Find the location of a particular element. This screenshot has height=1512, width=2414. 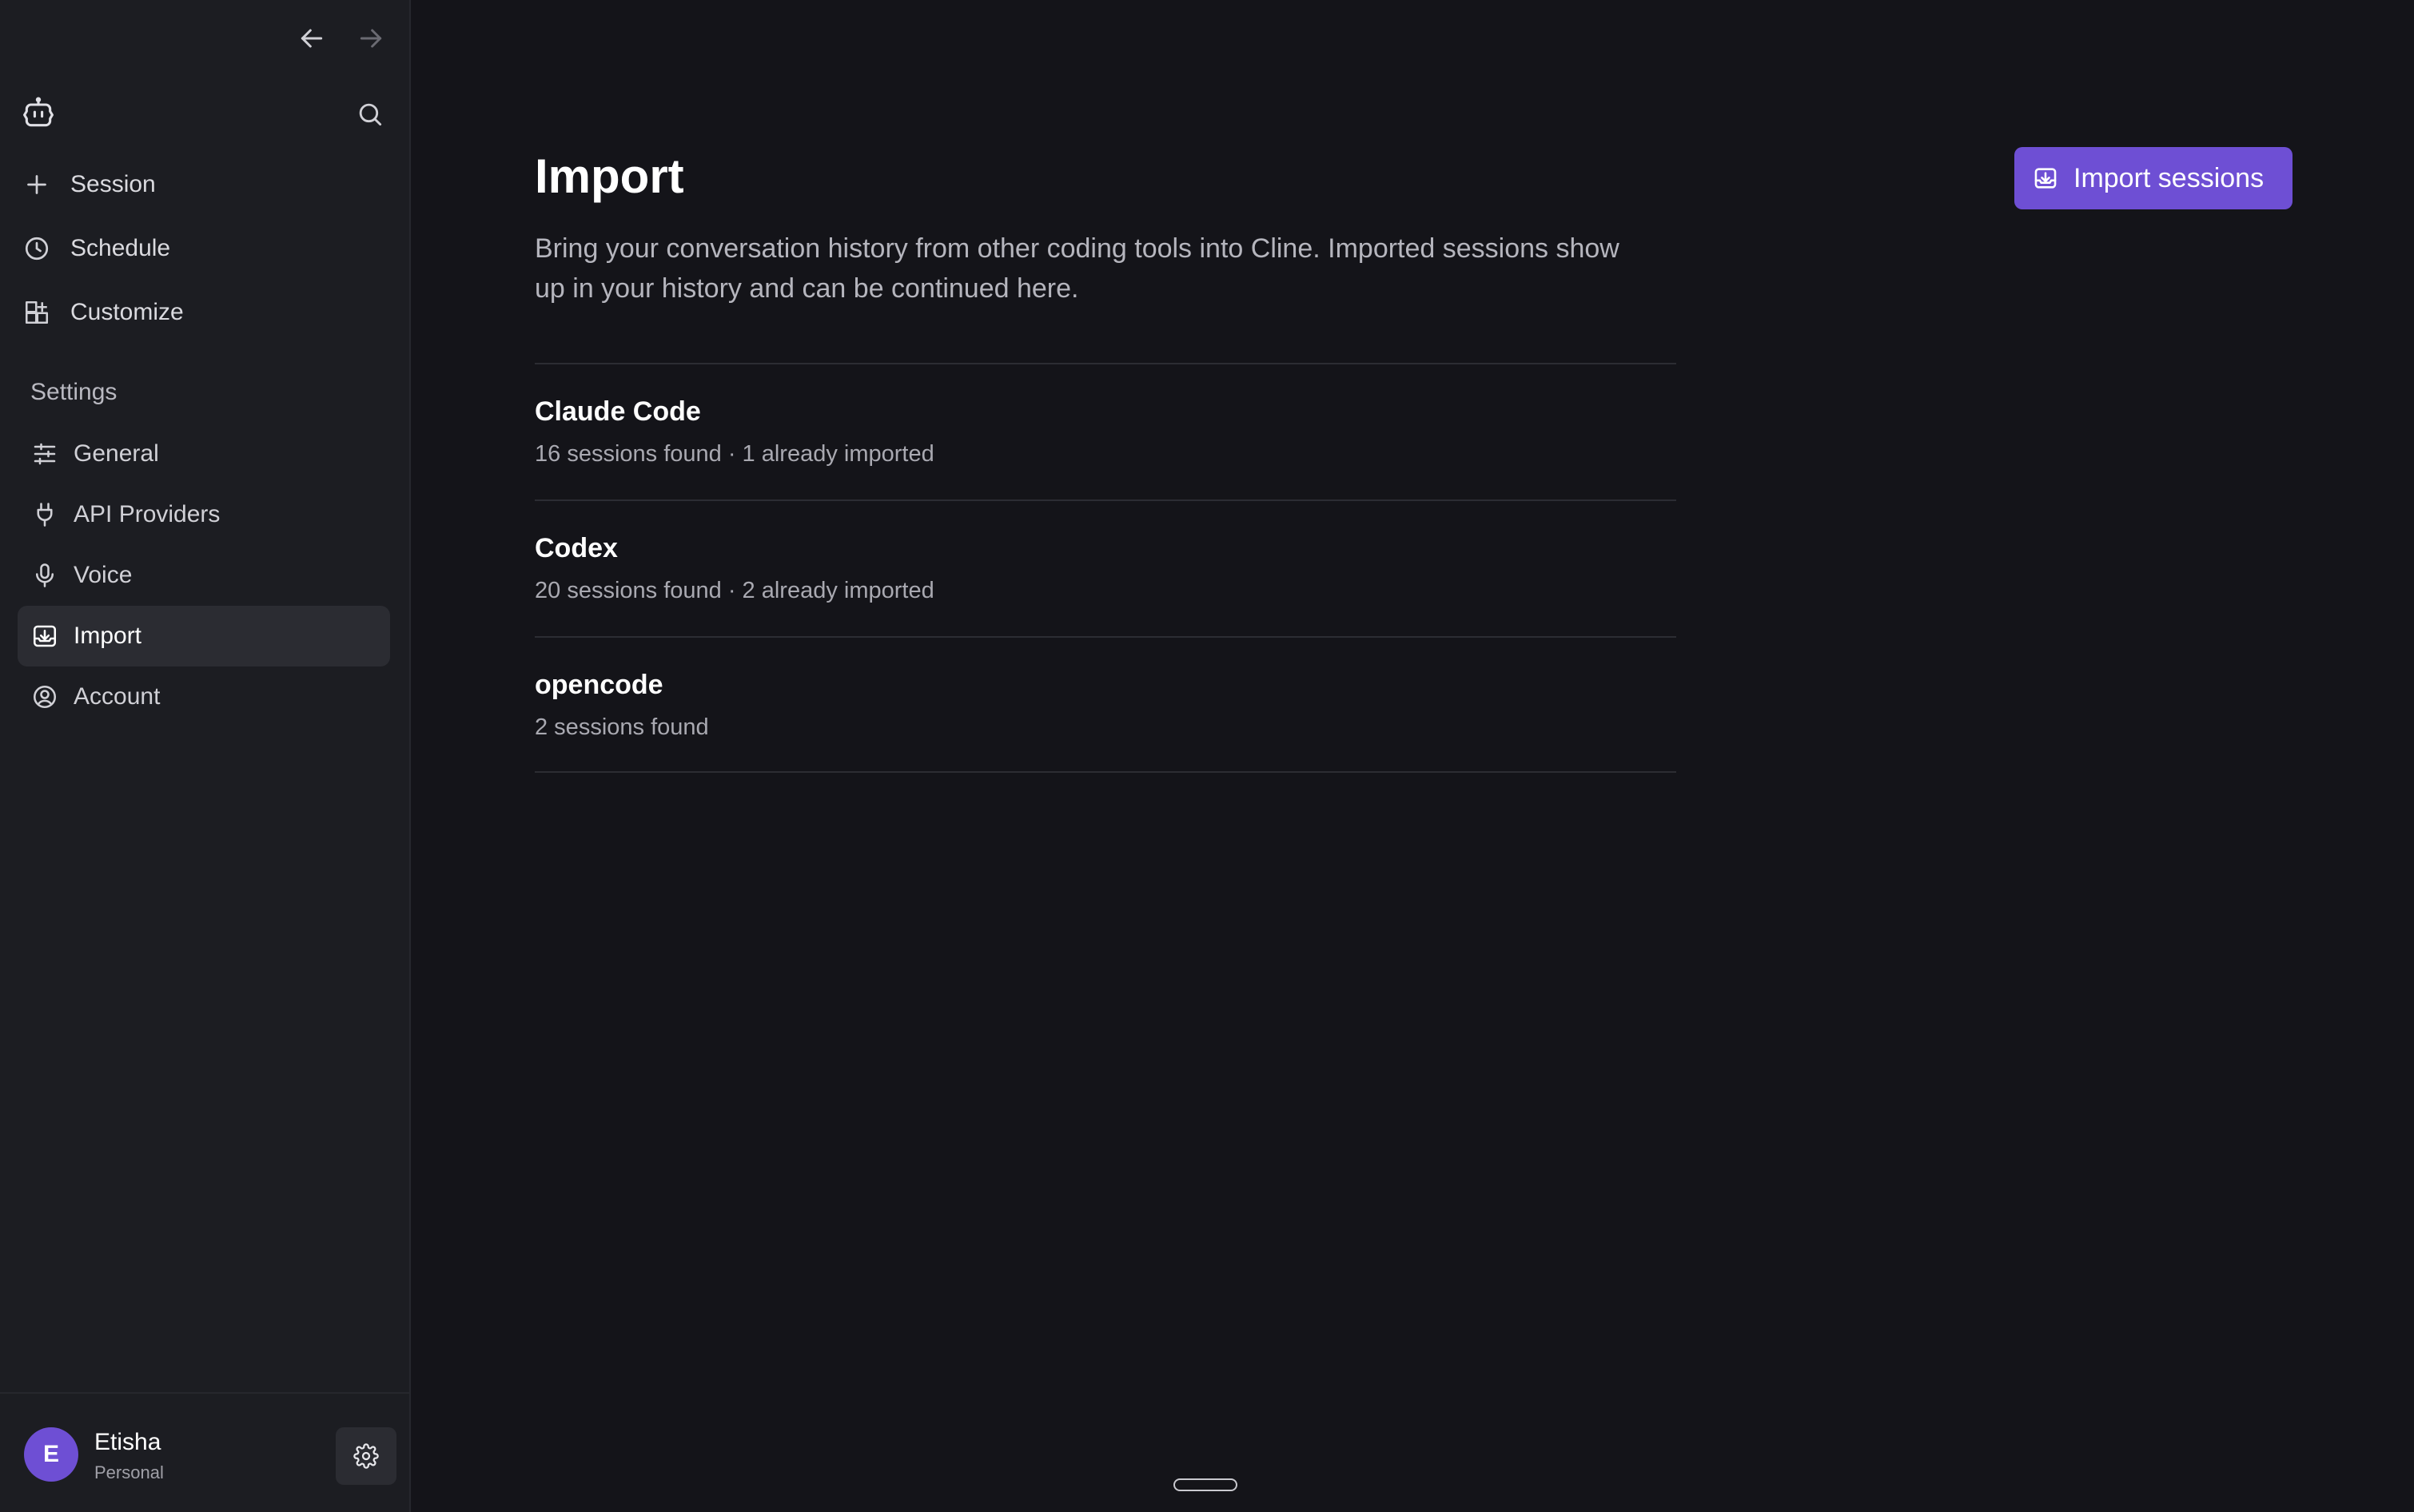

sidebar-item-customize: Customize is located at coordinates (204, 312).